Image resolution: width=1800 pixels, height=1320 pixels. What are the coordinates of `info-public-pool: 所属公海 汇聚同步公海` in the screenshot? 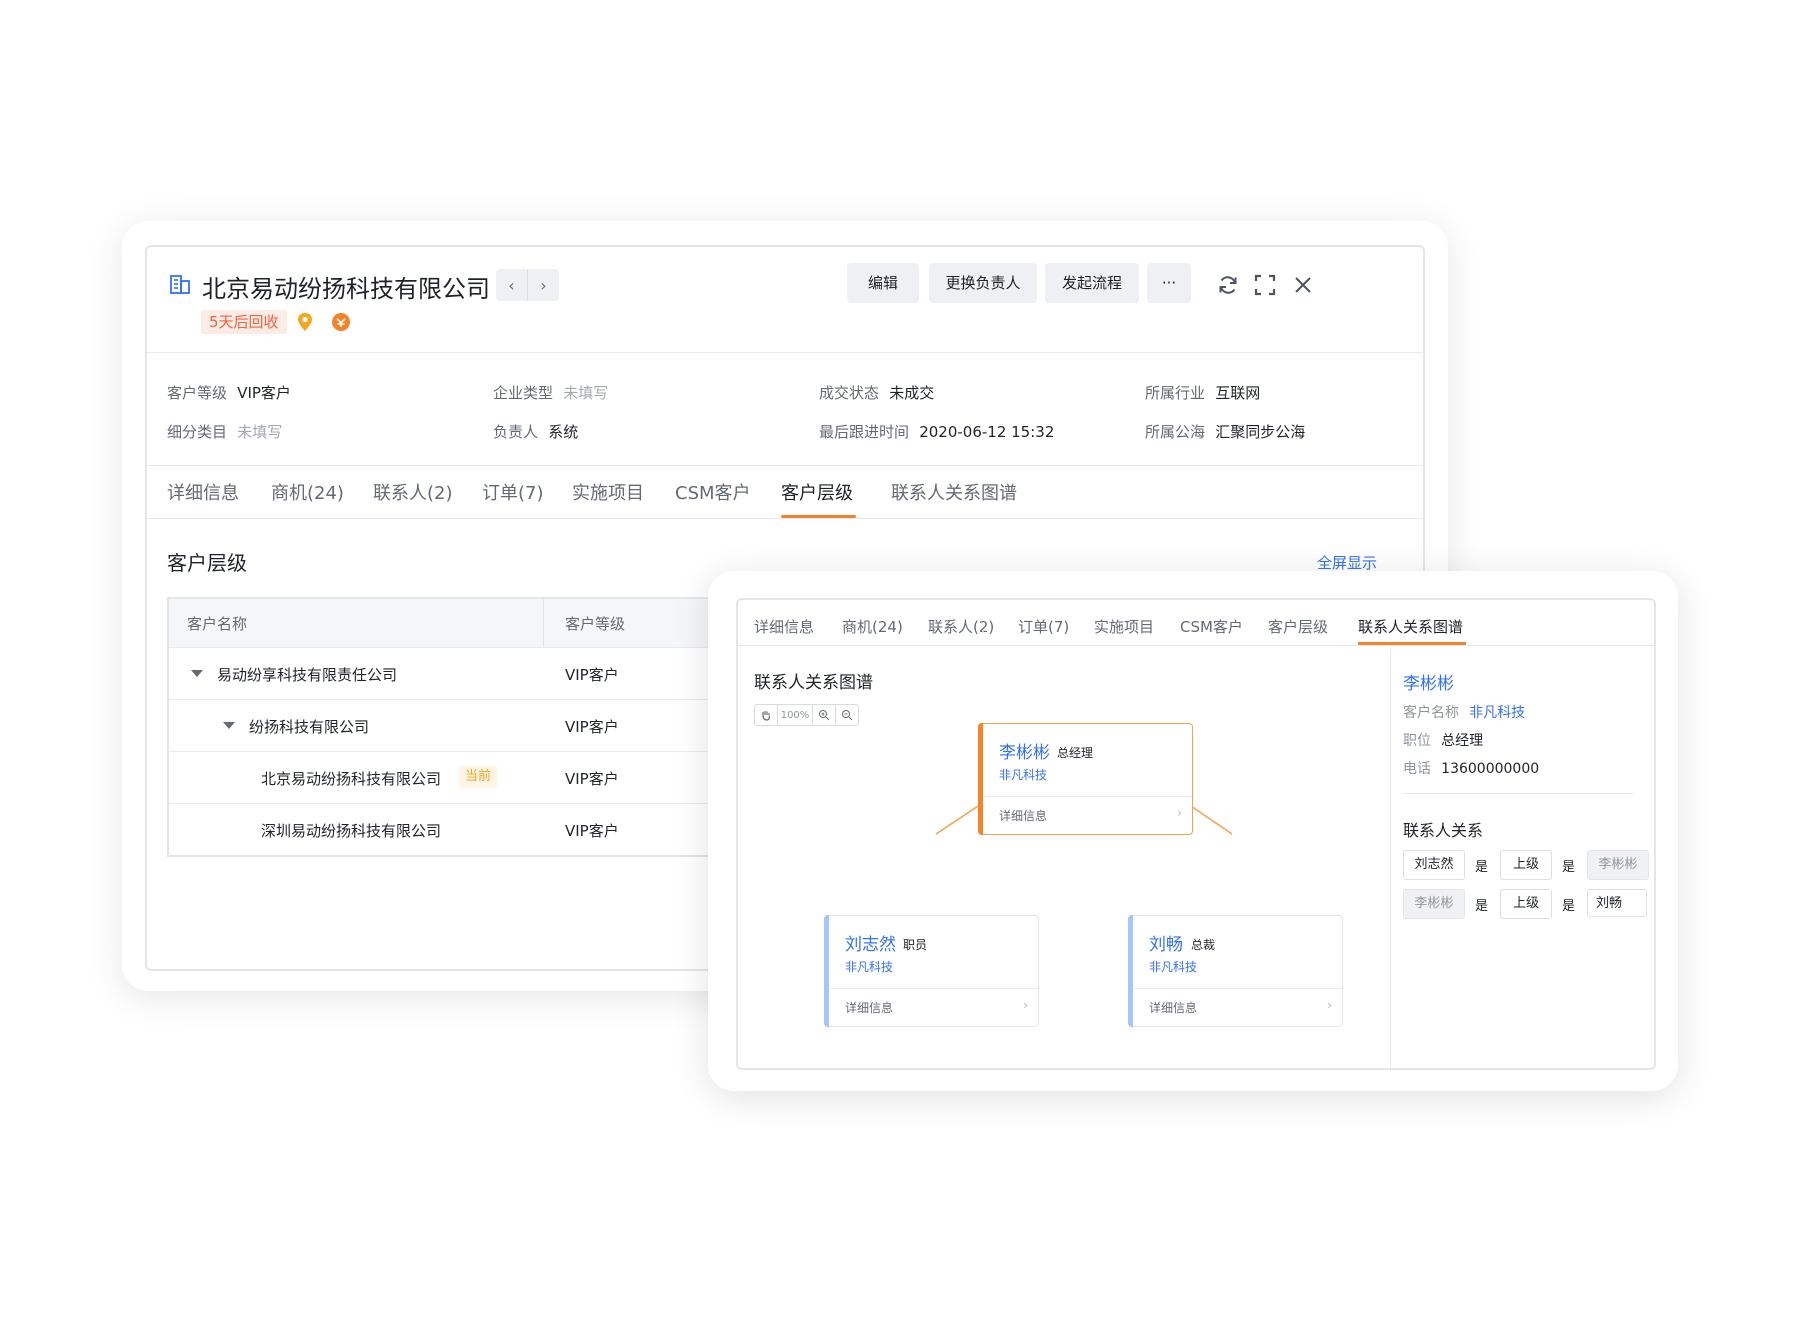 It's located at (1225, 432).